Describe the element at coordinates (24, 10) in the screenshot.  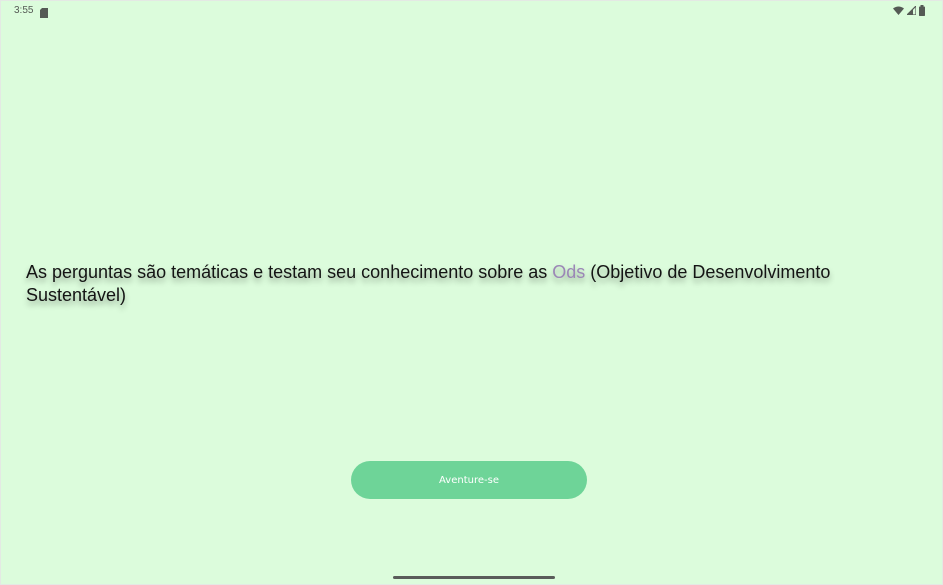
I see `status-time: 3:55` at that location.